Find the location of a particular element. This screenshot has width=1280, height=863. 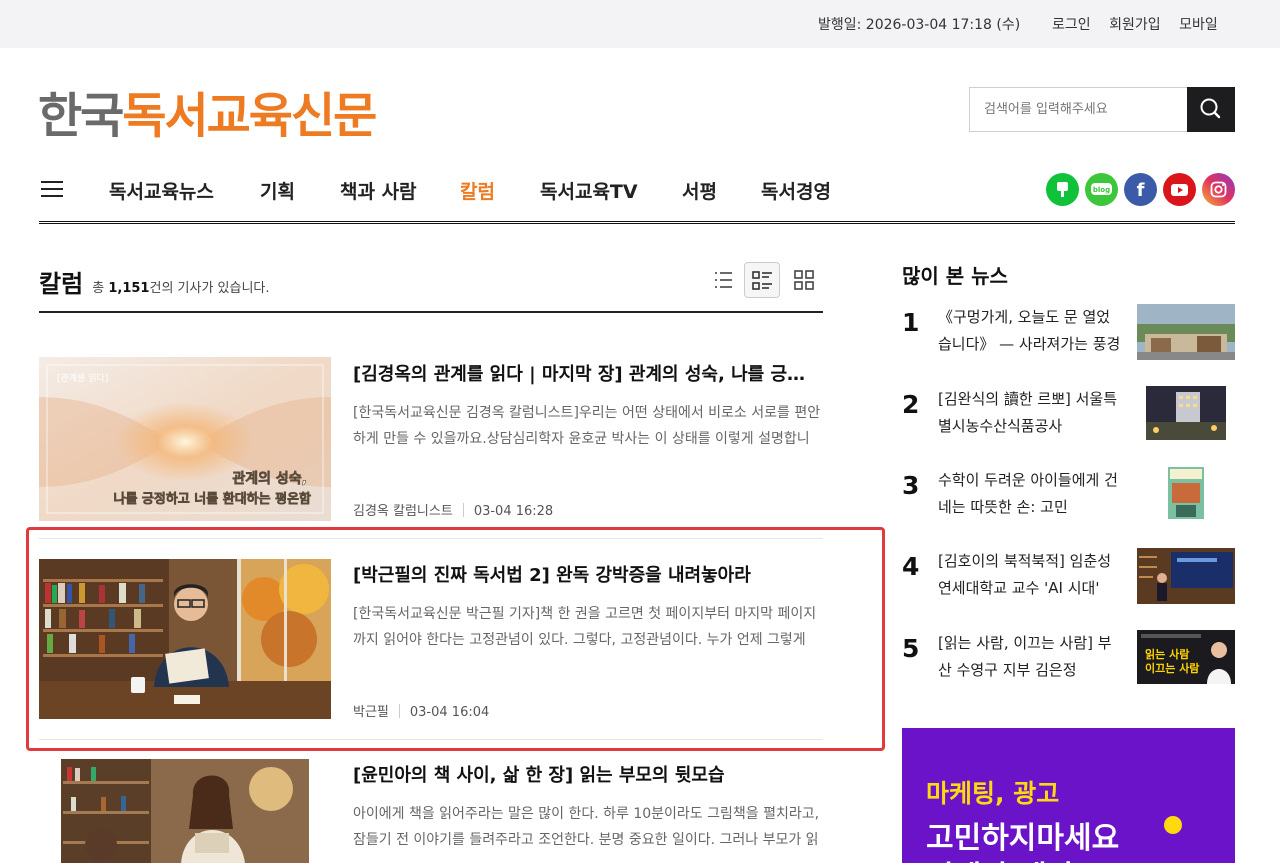

facebook-icon: f is located at coordinates (1140, 189).